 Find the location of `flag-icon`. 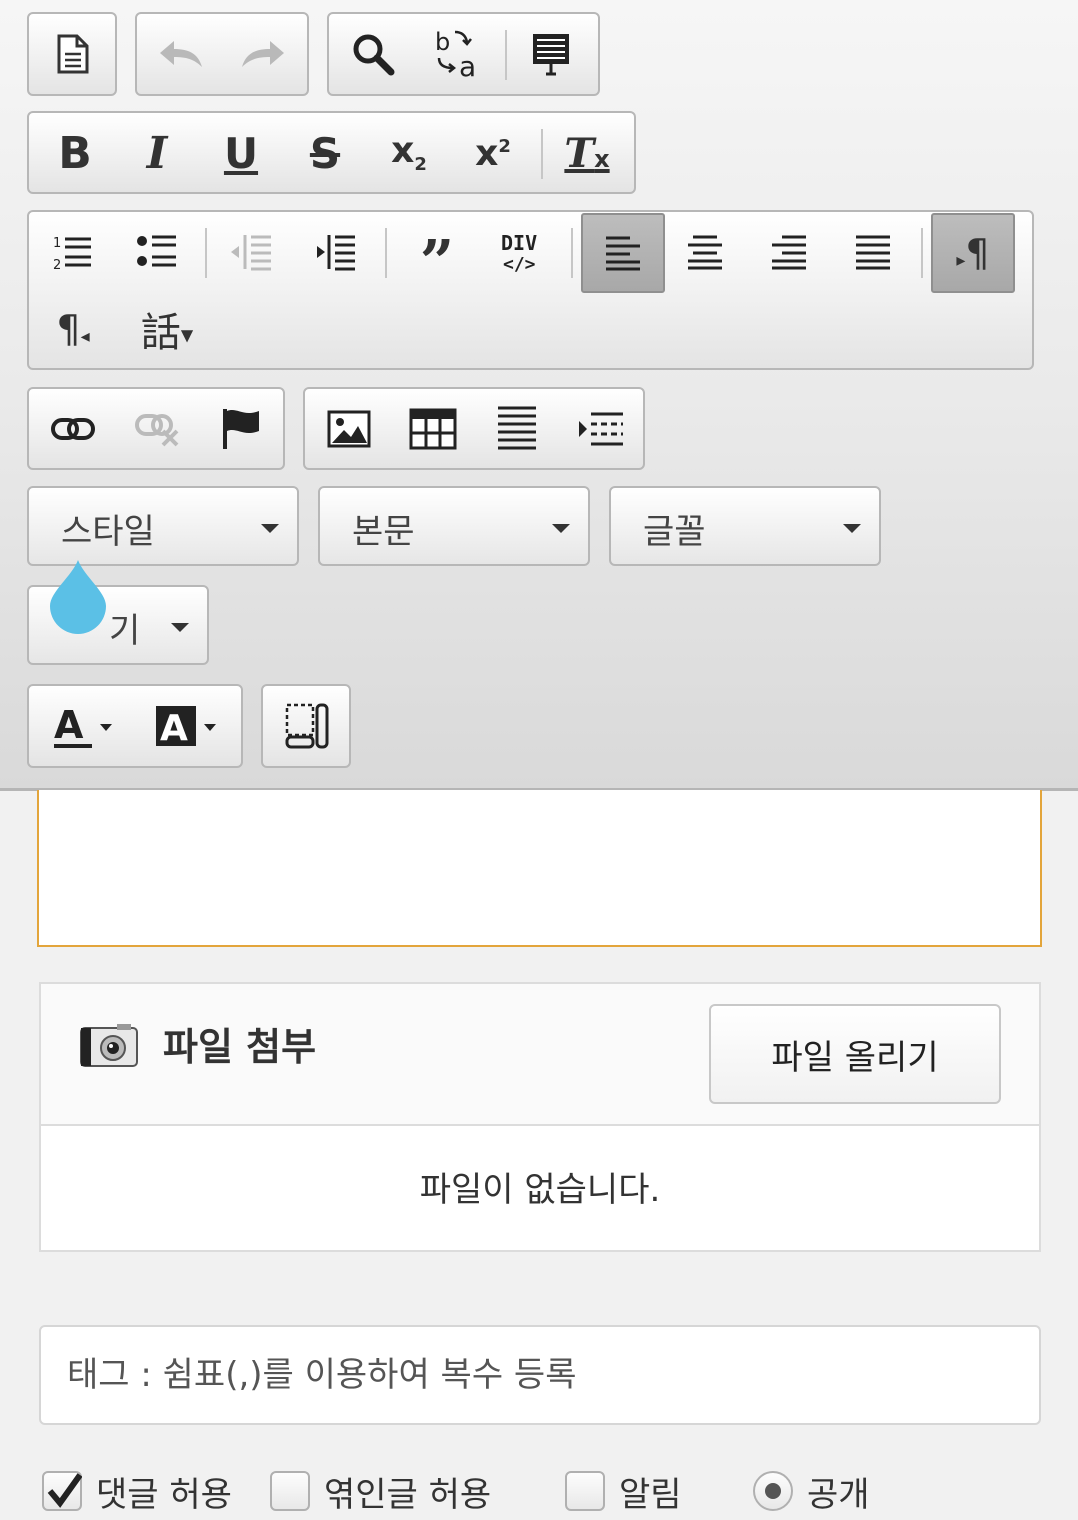

flag-icon is located at coordinates (241, 429).